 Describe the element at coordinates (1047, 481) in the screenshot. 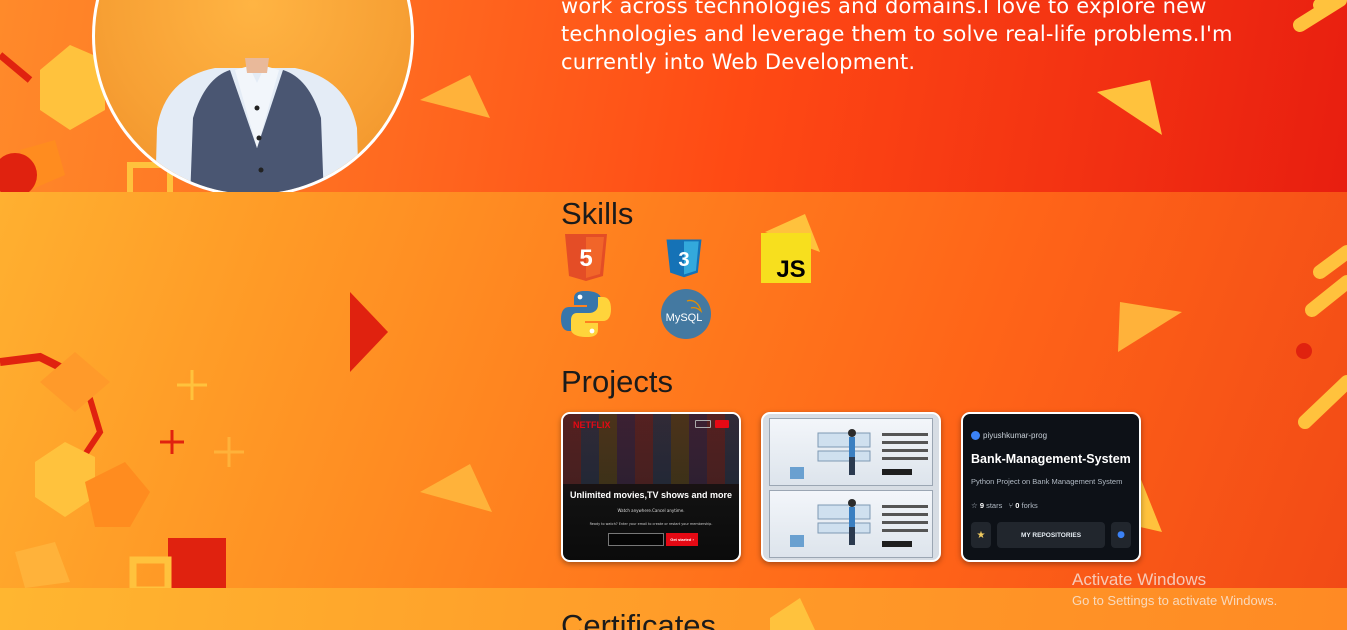

I see `repo-description: Python Project on Bank Management System` at that location.